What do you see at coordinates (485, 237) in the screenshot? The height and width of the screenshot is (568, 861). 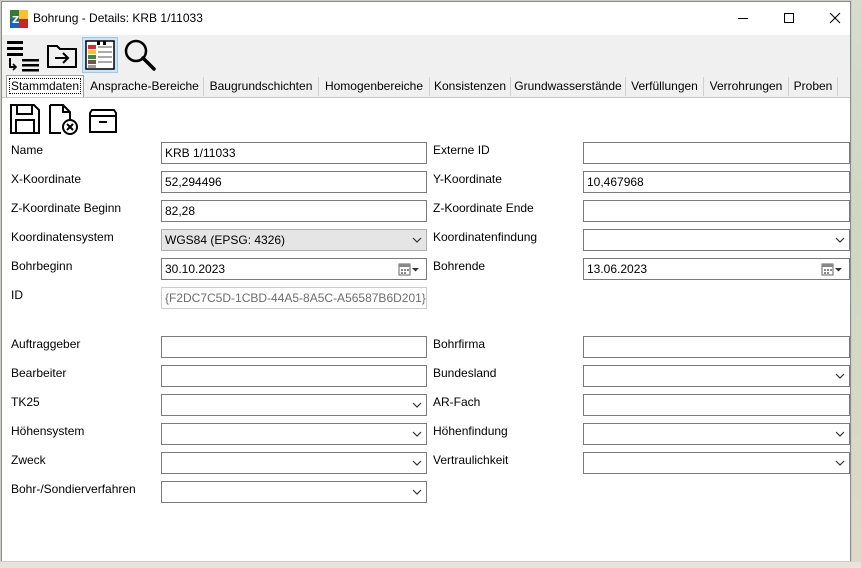 I see `koordinatenfindung-label: Koordinatenfindung` at bounding box center [485, 237].